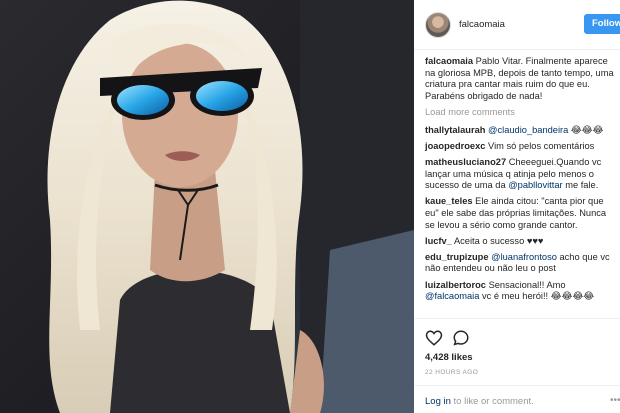 The image size is (620, 413). What do you see at coordinates (492, 401) in the screenshot?
I see `login-prompt-text: to like or comment.` at bounding box center [492, 401].